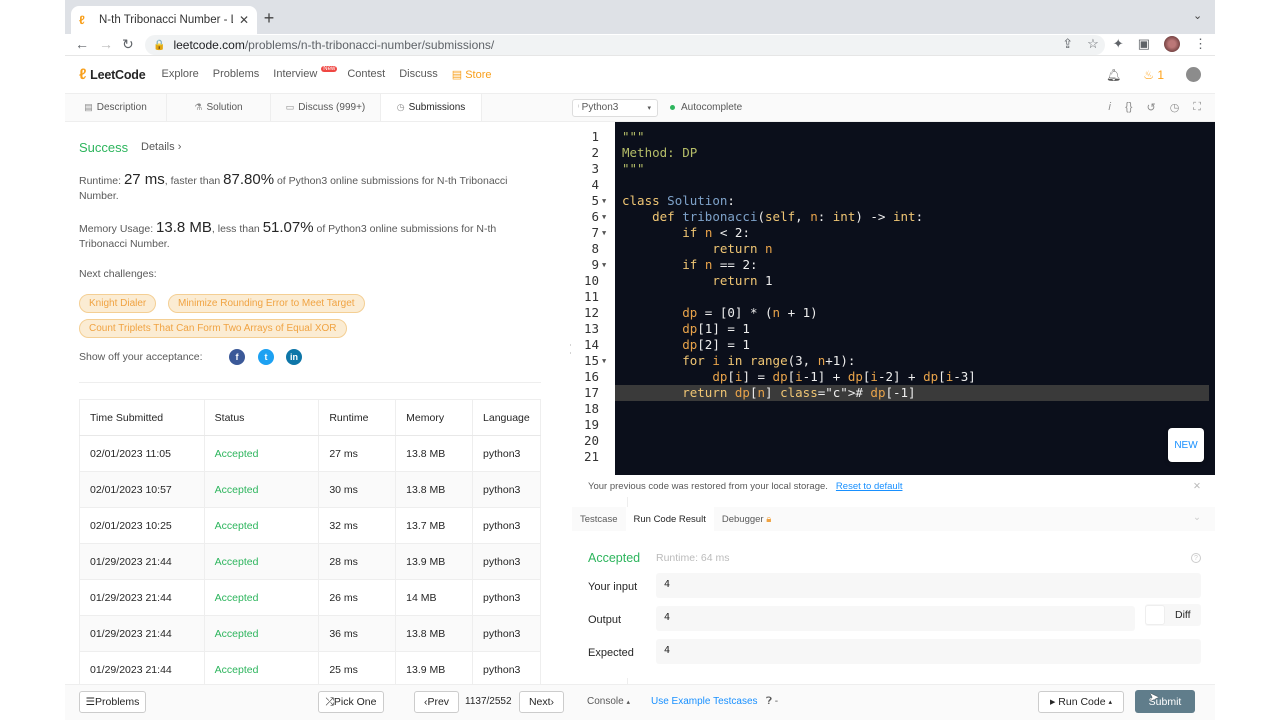  Describe the element at coordinates (266, 357) in the screenshot. I see `twitter-icon: t` at that location.